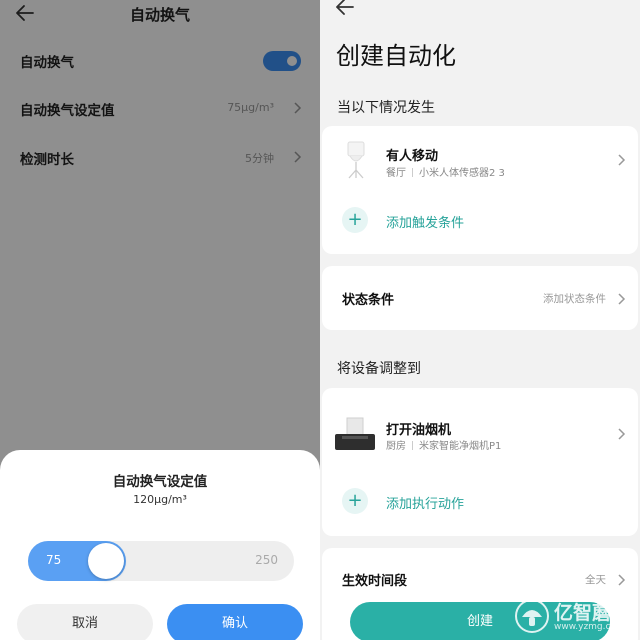 The height and width of the screenshot is (640, 640). I want to click on dialog-value: 120μg/m³, so click(160, 499).